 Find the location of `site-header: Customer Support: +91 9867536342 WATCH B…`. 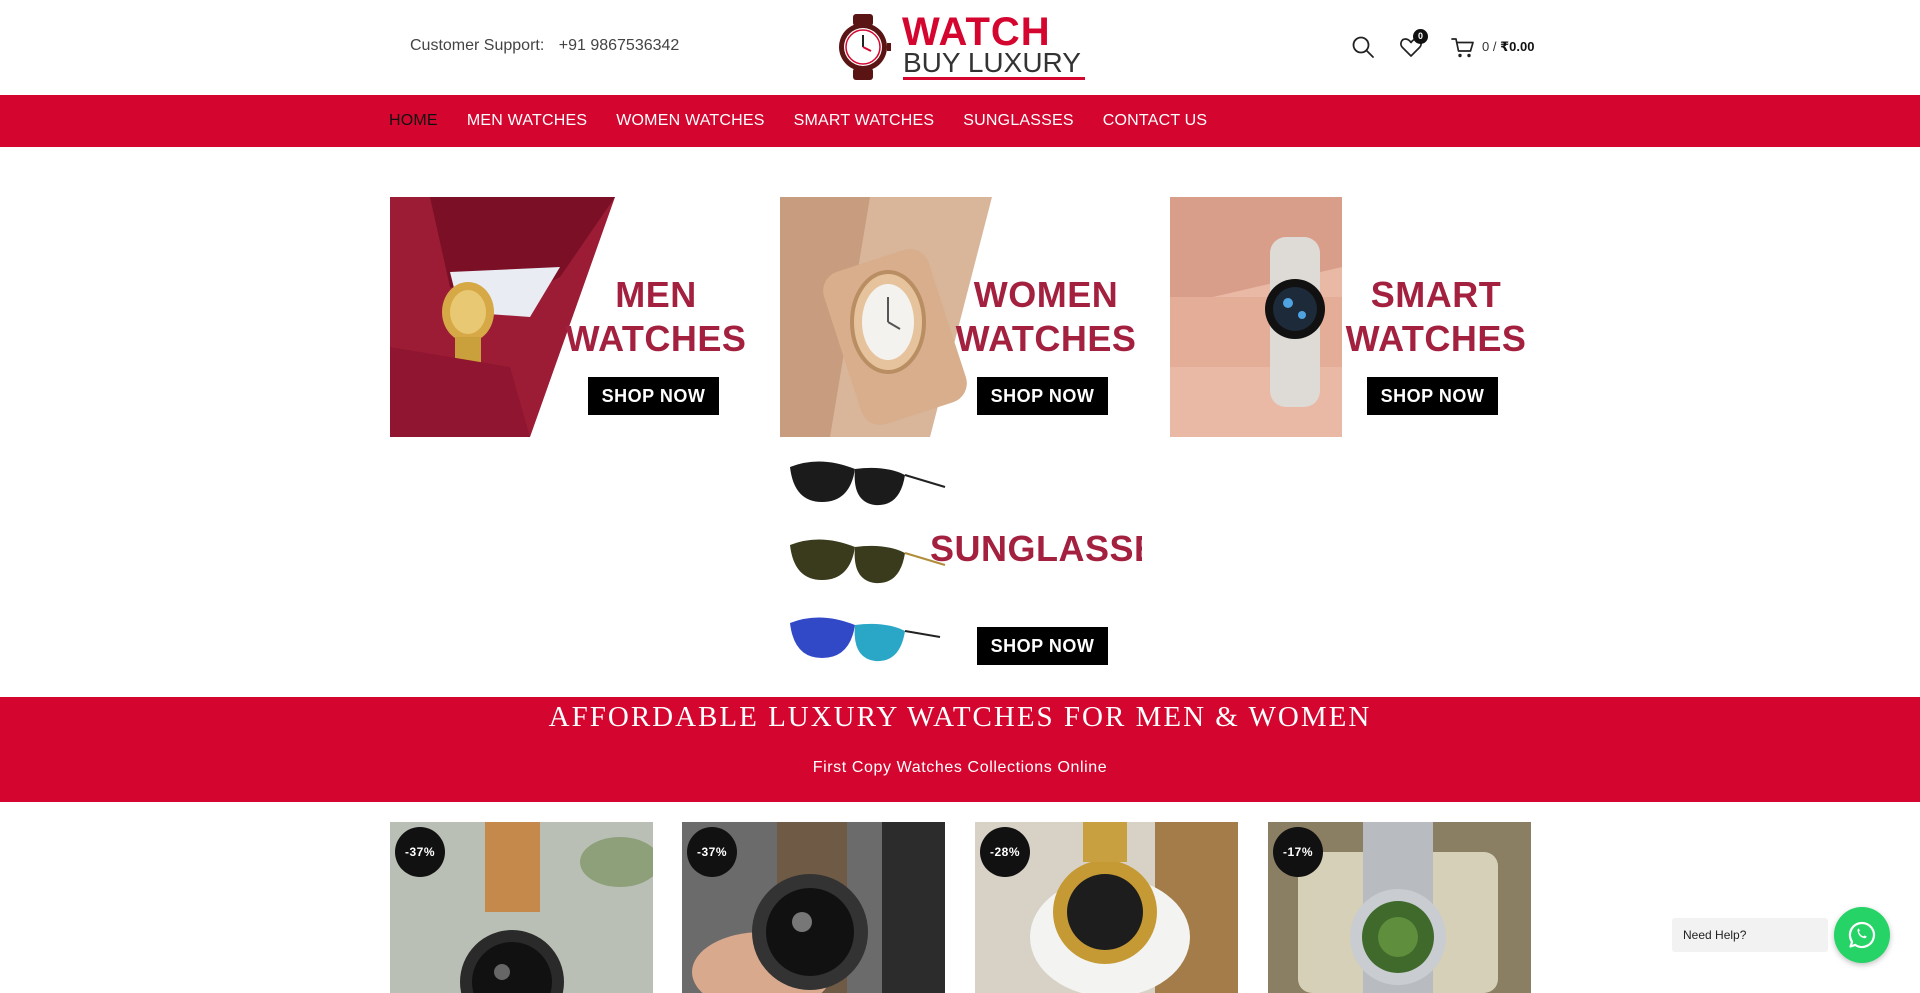

site-header: Customer Support: +91 9867536342 WATCH B… is located at coordinates (960, 47).